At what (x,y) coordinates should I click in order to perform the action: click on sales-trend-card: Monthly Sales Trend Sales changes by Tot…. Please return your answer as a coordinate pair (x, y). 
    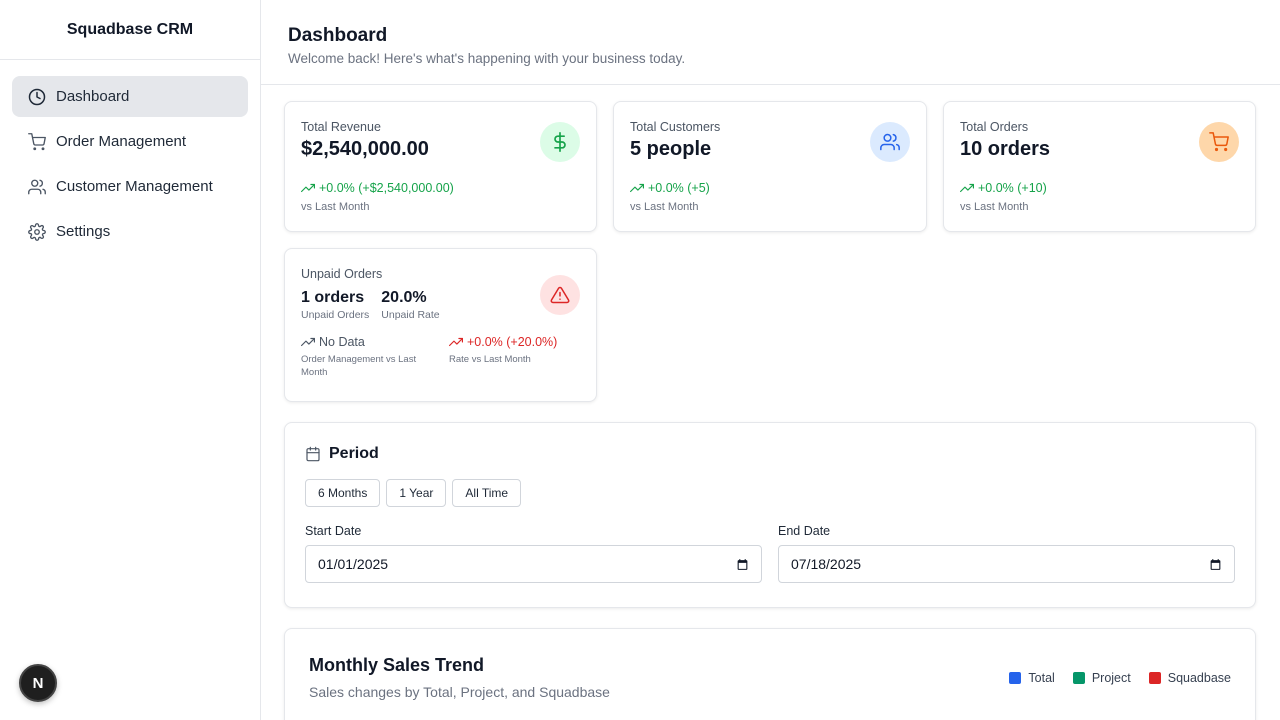
    Looking at the image, I should click on (770, 674).